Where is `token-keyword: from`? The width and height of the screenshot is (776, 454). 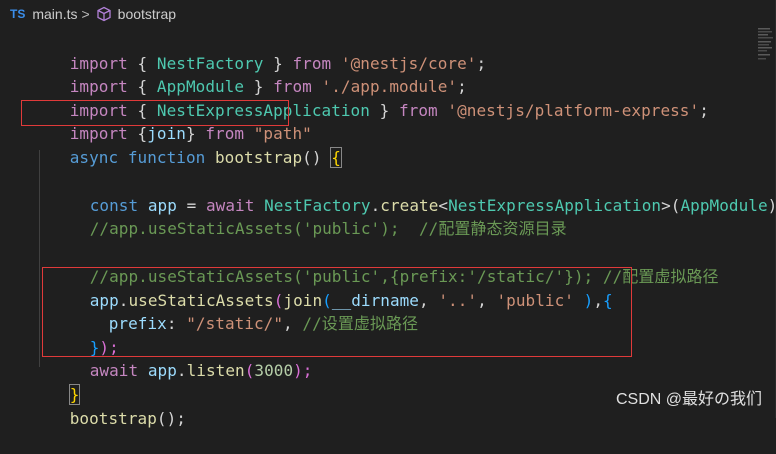
token-keyword: from is located at coordinates (418, 110).